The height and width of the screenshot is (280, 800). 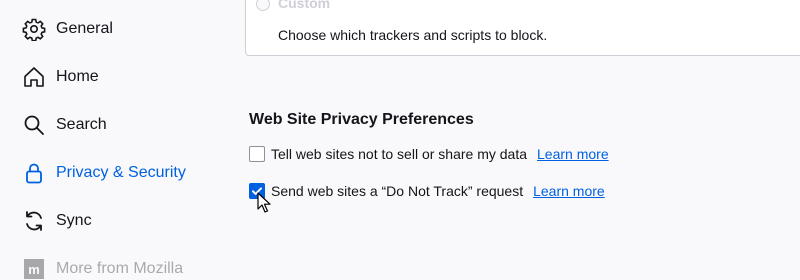 I want to click on search-icon, so click(x=34, y=125).